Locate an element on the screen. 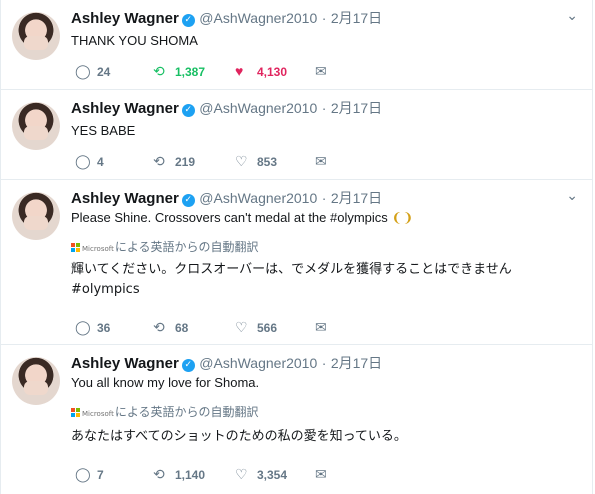 This screenshot has height=494, width=595. like-button: ♡ 3,354 is located at coordinates (261, 474).